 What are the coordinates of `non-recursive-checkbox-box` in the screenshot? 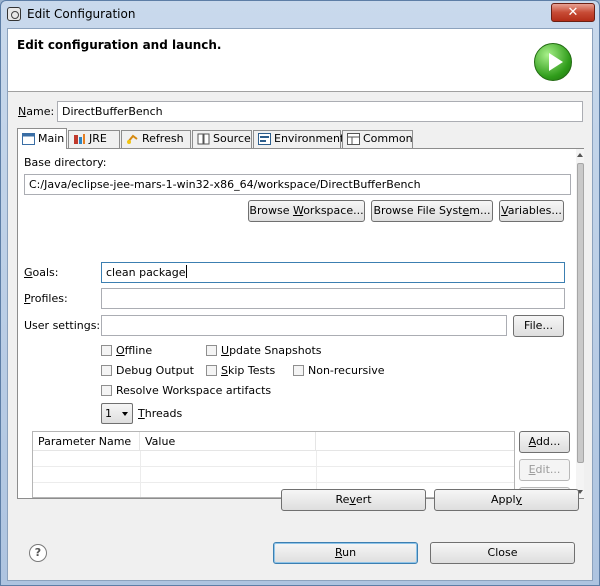 It's located at (298, 370).